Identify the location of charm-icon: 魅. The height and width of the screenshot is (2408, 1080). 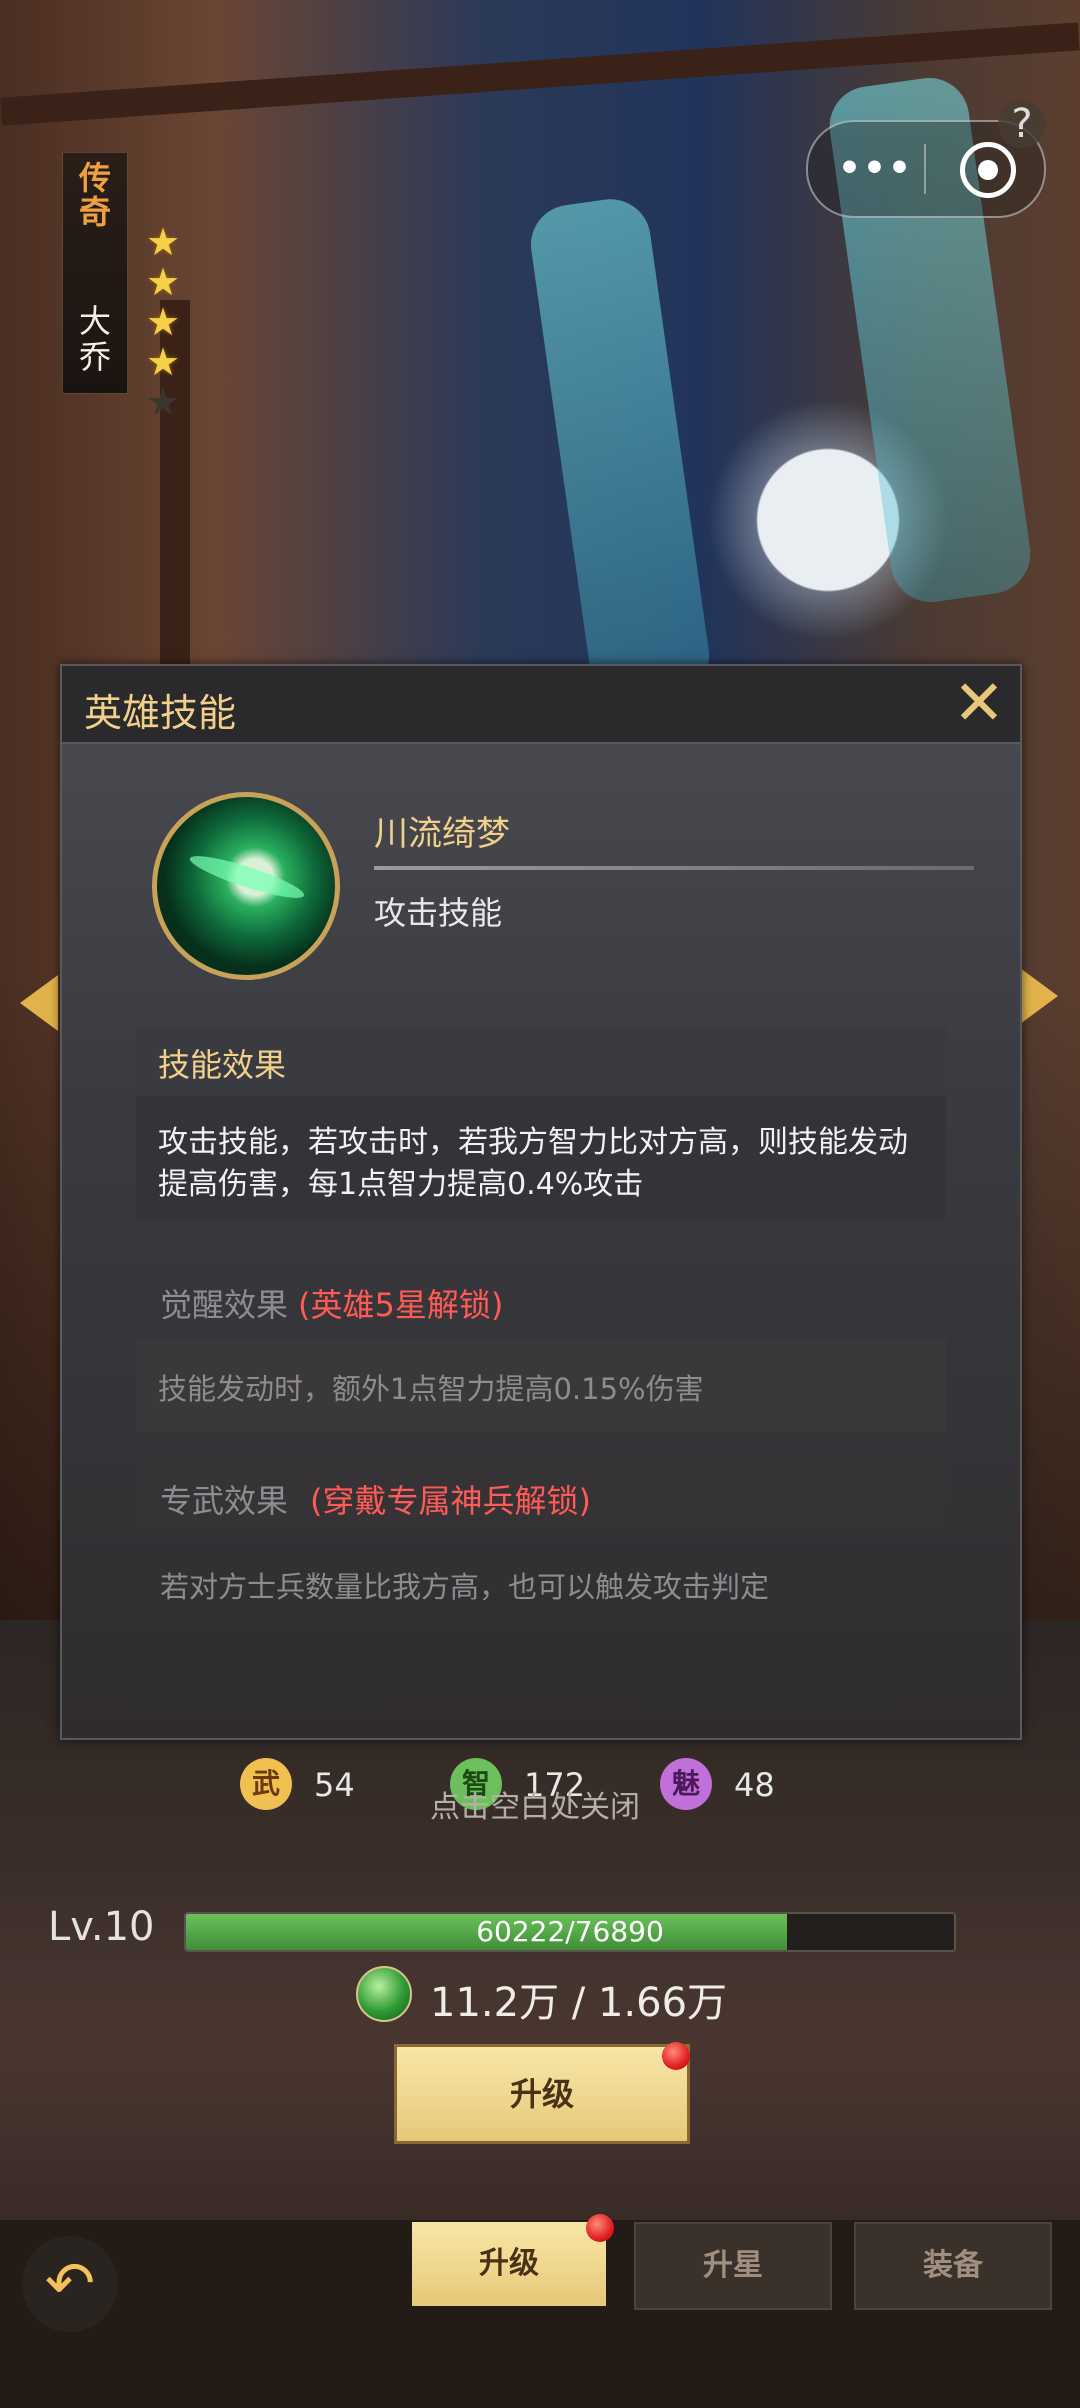
(686, 1784).